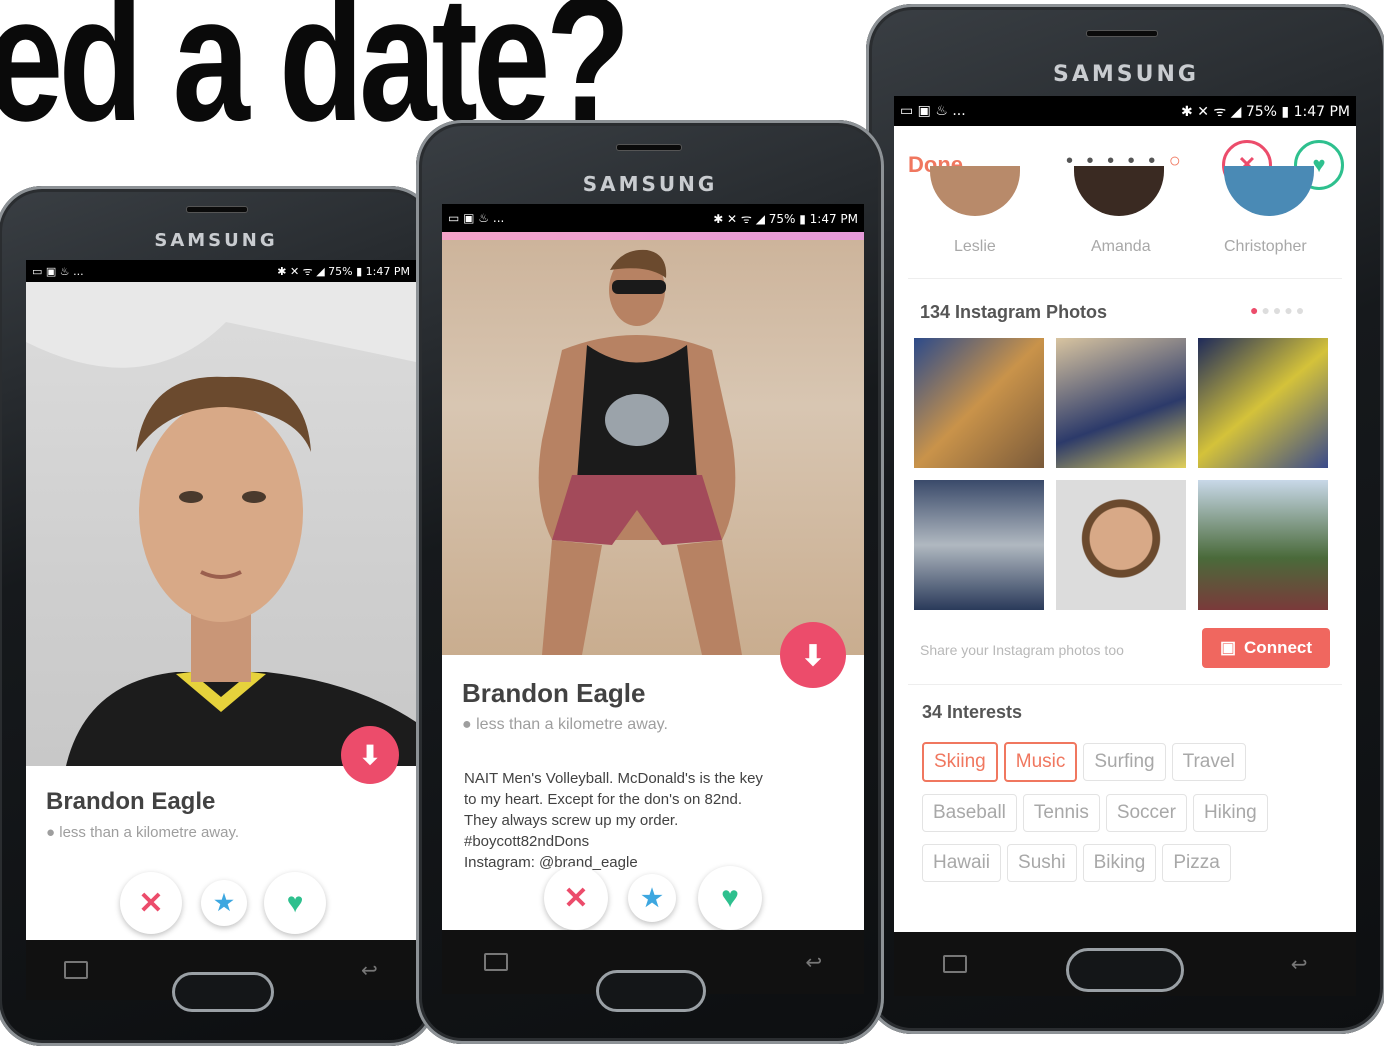 This screenshot has width=1384, height=1046. What do you see at coordinates (1121, 474) in the screenshot?
I see `instagram-grid` at bounding box center [1121, 474].